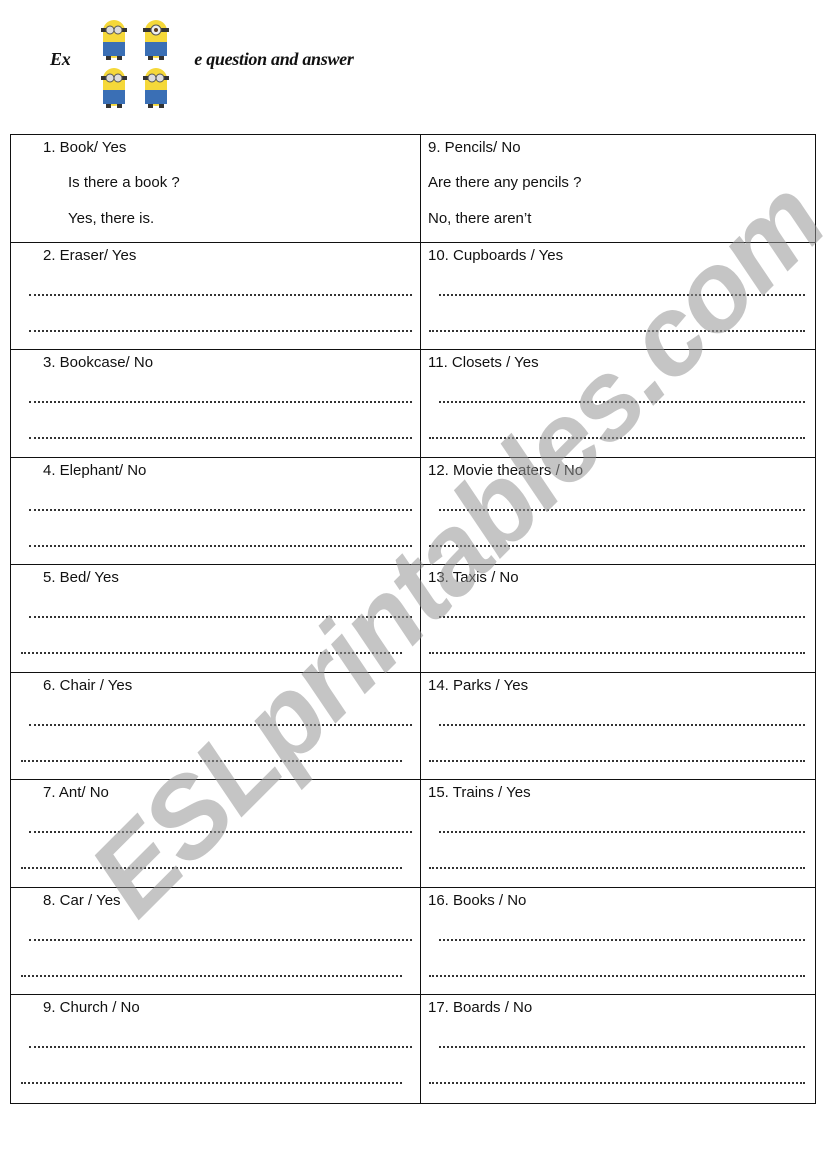 The image size is (826, 1169). I want to click on exercise-prompt: 1. Book/ Yes, so click(85, 147).